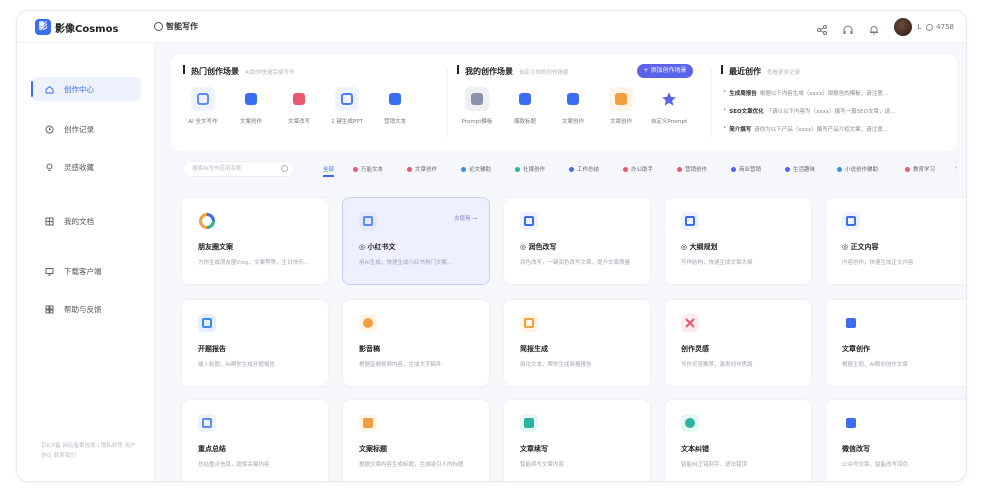 The image size is (985, 500). Describe the element at coordinates (477, 106) in the screenshot. I see `my-tool: Prompt模板` at that location.